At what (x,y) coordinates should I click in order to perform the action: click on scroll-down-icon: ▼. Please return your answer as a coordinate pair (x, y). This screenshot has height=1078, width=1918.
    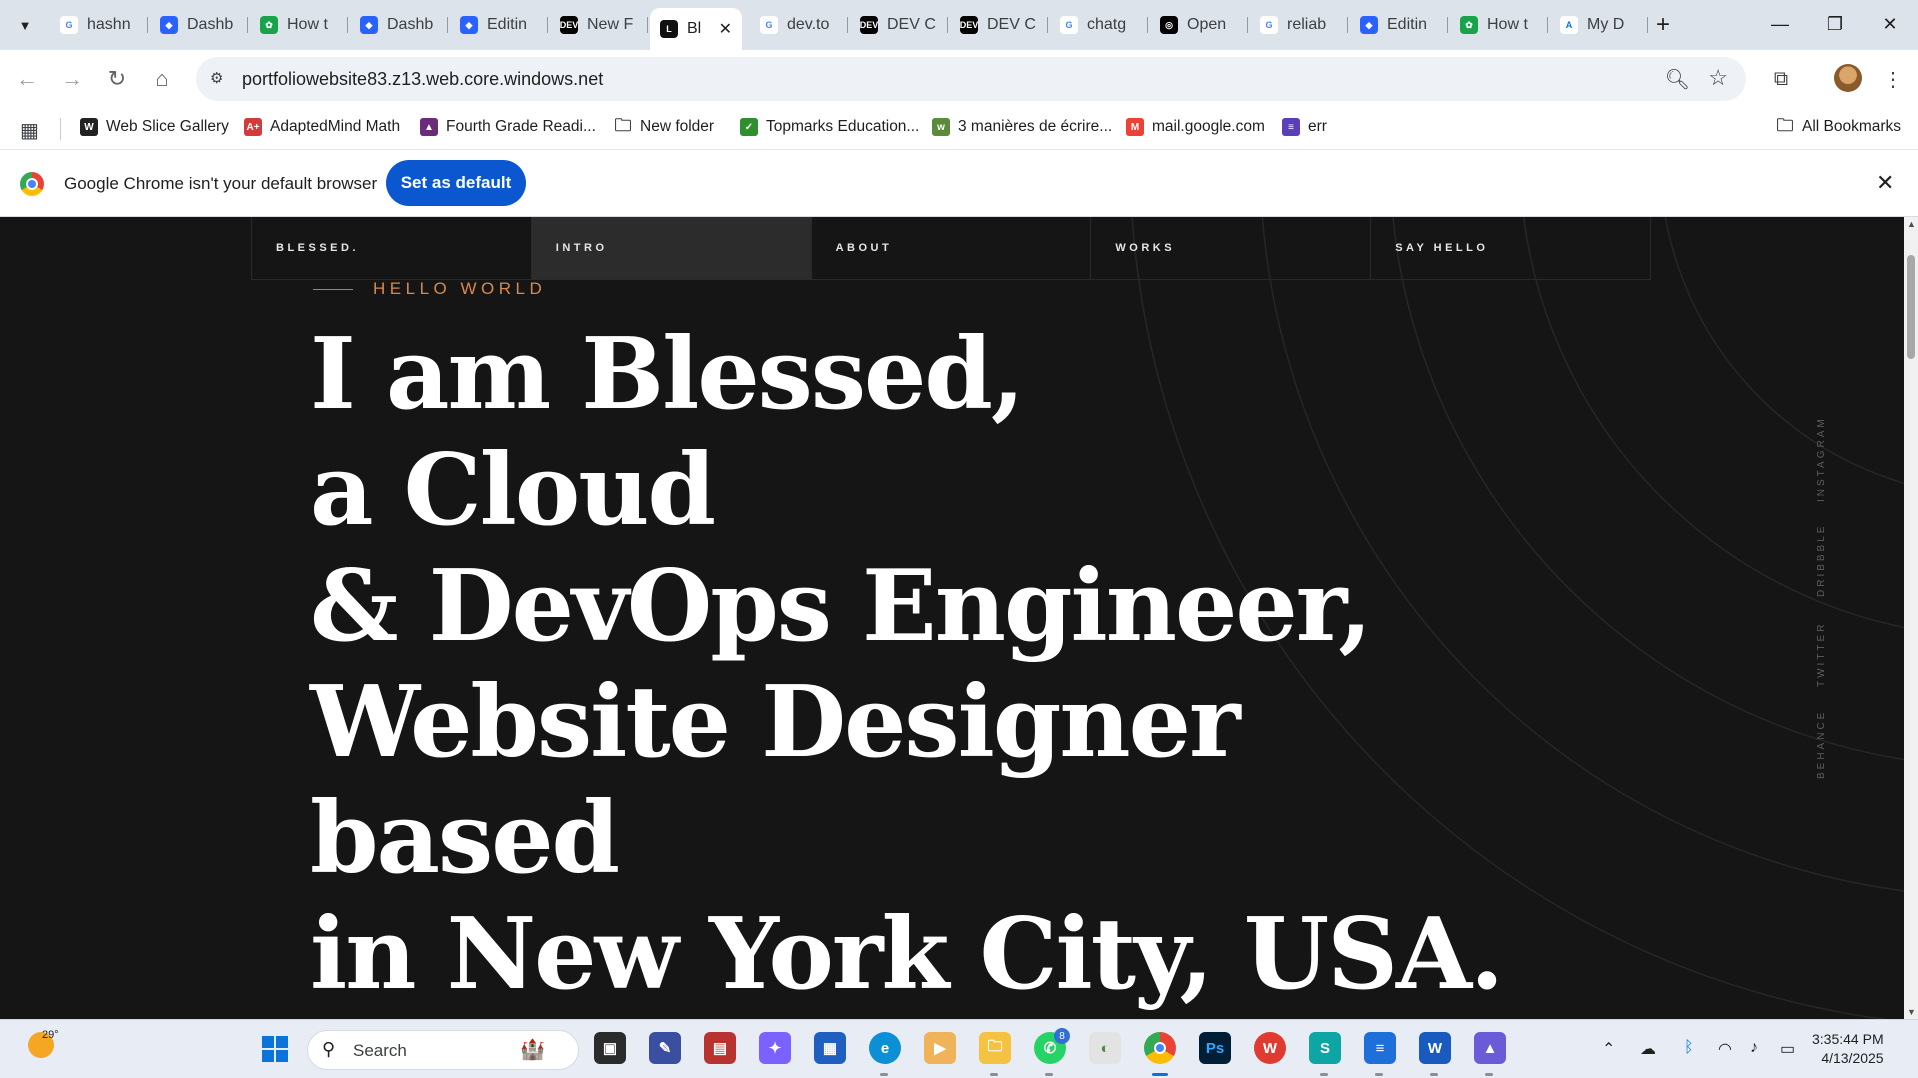
    Looking at the image, I should click on (1911, 1012).